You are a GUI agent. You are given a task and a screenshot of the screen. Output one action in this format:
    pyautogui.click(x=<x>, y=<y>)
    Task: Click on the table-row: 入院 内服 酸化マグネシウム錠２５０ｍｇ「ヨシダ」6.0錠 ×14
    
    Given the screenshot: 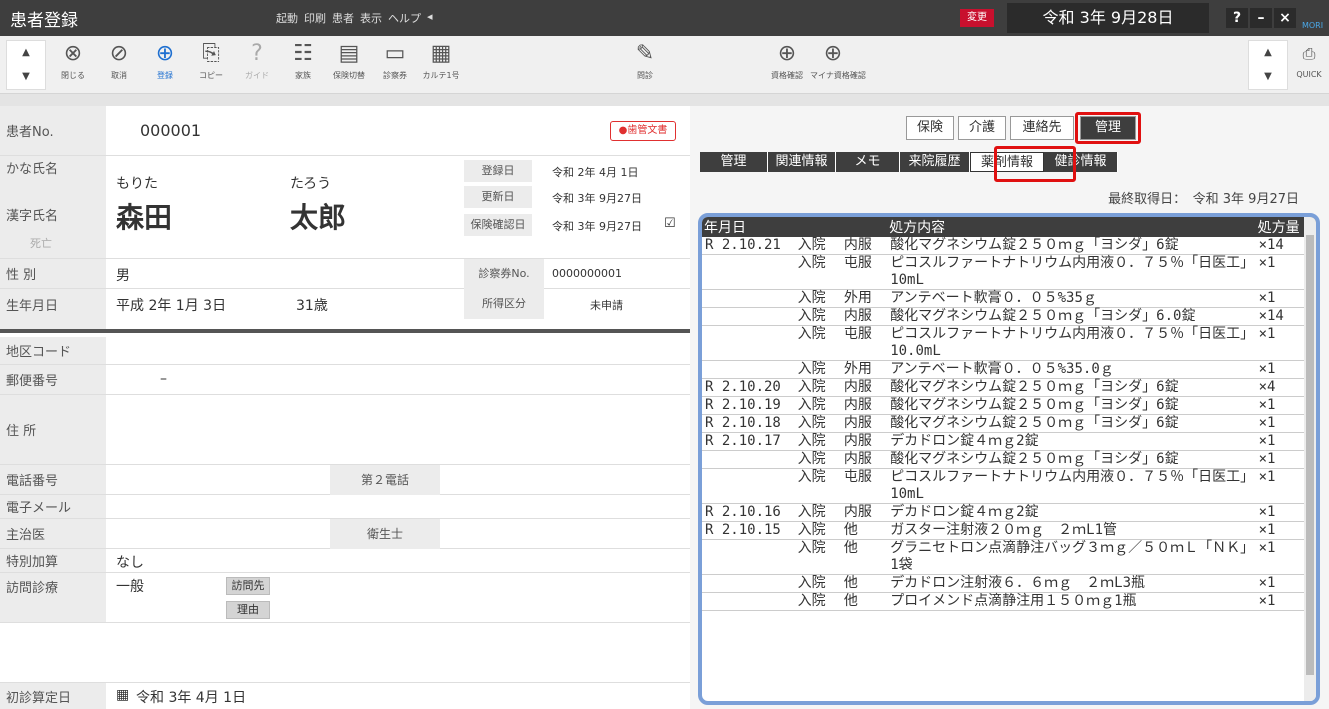 What is the action you would take?
    pyautogui.click(x=1009, y=316)
    